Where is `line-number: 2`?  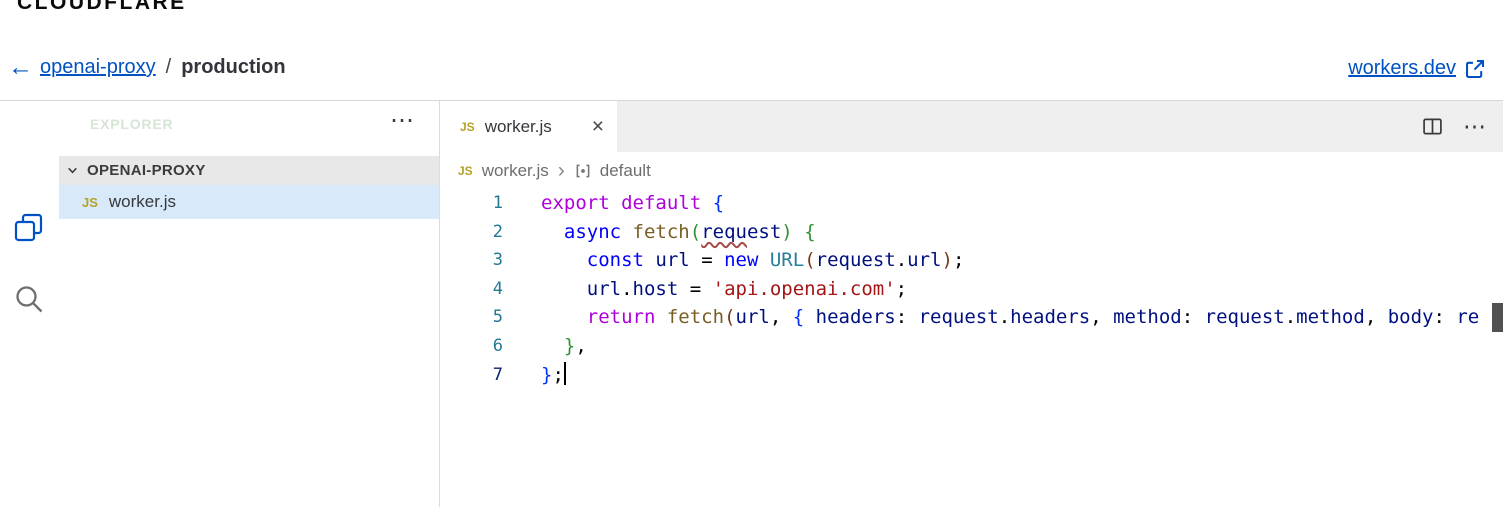 line-number: 2 is located at coordinates (497, 231).